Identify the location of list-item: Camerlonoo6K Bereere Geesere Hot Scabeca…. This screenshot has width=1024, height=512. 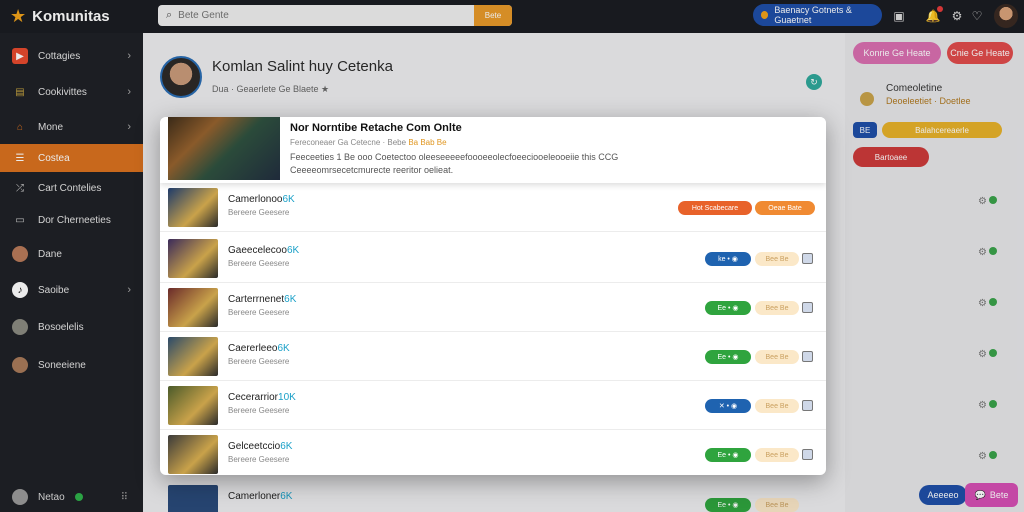
(493, 207).